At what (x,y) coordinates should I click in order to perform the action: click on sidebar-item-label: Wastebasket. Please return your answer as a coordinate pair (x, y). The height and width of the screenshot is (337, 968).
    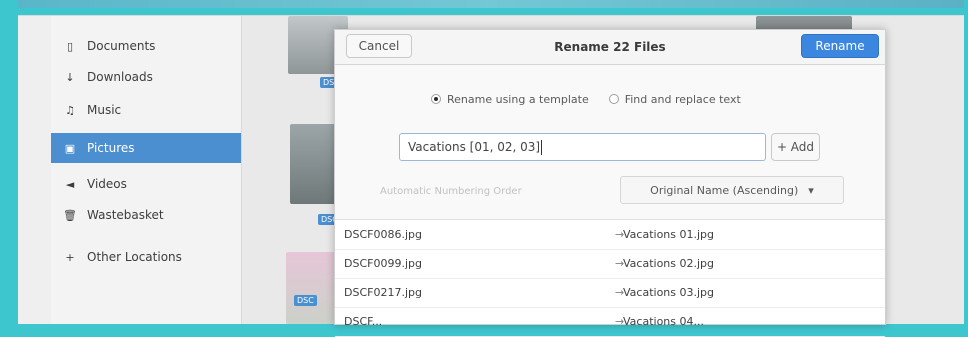
    Looking at the image, I should click on (125, 215).